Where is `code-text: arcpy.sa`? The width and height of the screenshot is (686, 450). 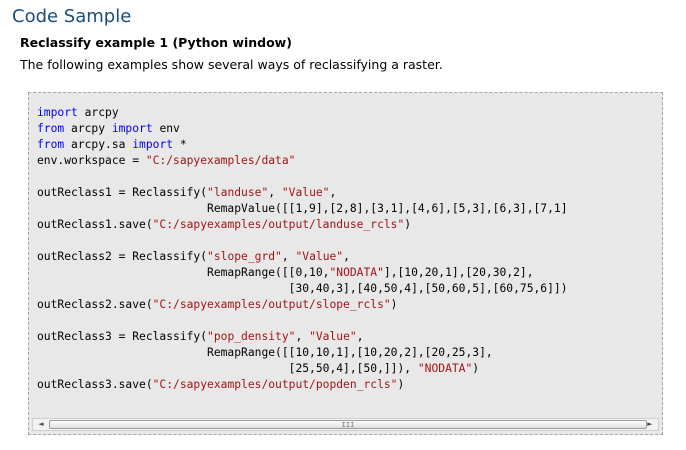 code-text: arcpy.sa is located at coordinates (98, 144).